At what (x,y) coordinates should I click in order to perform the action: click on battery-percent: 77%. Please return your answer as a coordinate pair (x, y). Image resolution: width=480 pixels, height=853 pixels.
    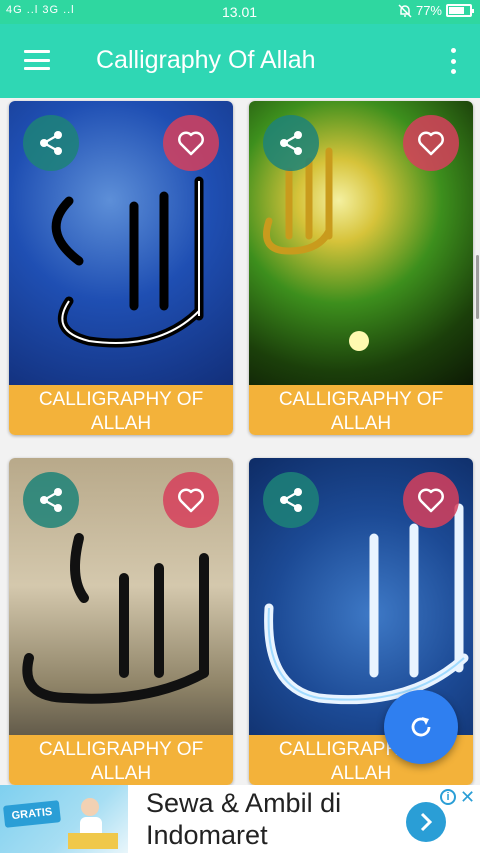
    Looking at the image, I should click on (428, 10).